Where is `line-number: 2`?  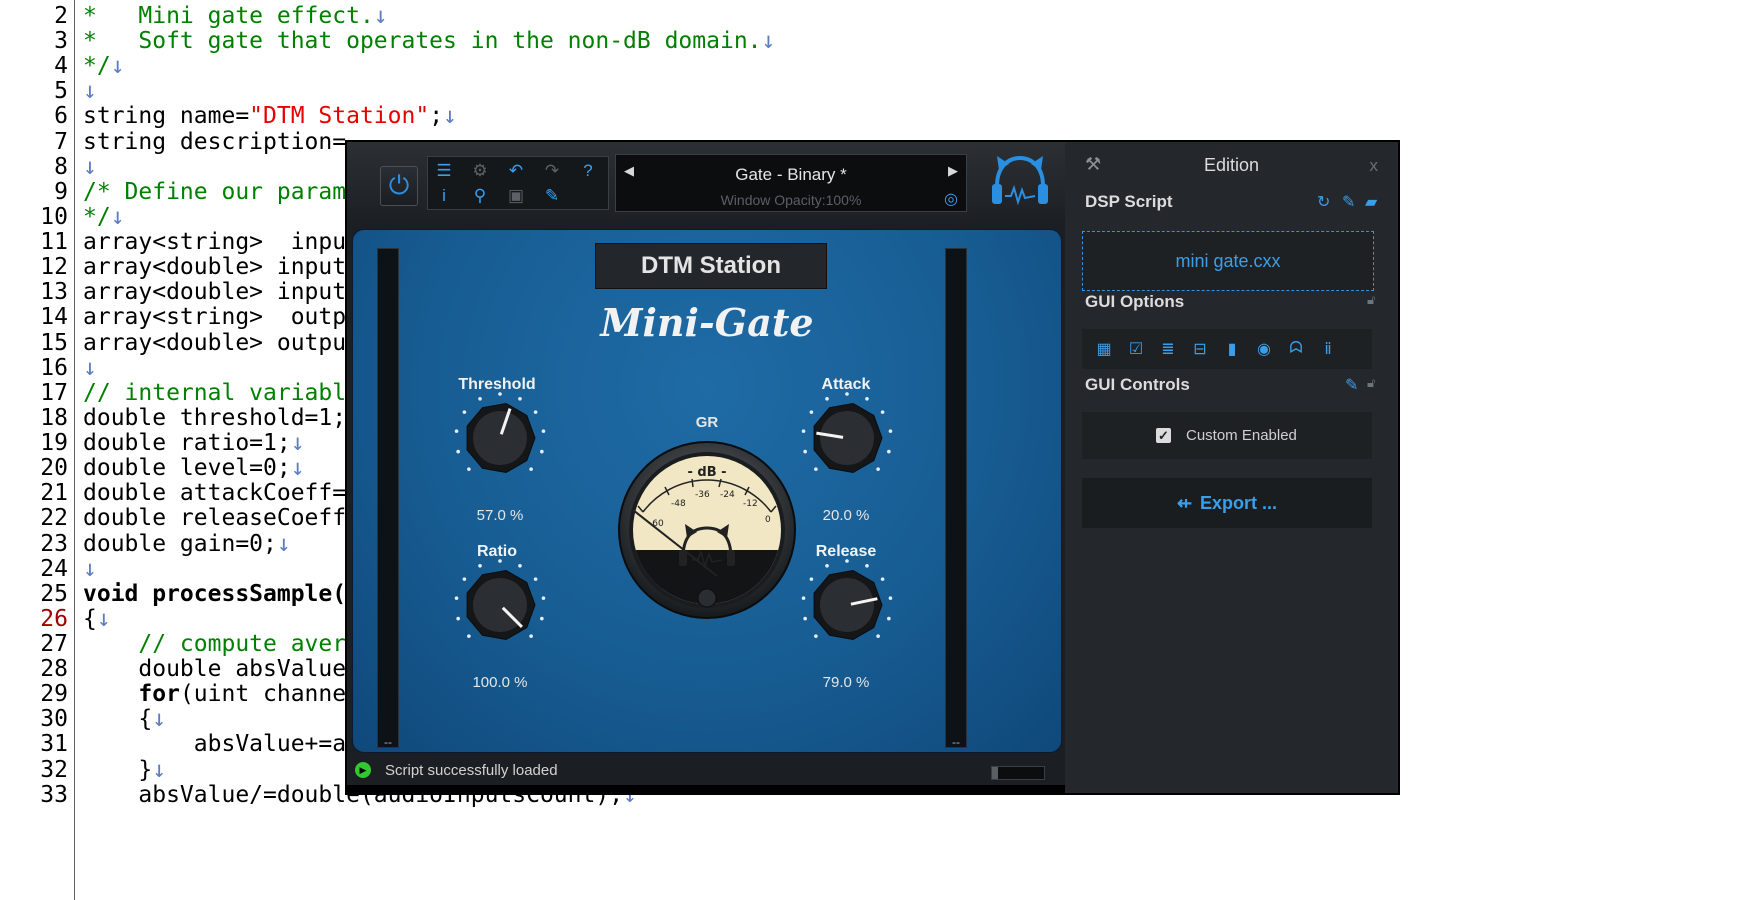
line-number: 2 is located at coordinates (61, 16).